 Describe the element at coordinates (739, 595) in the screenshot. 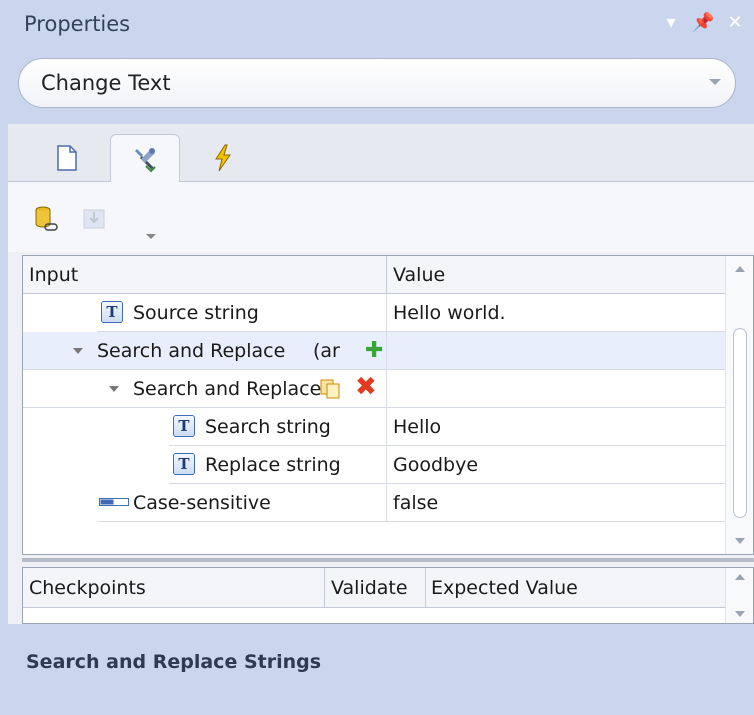

I see `checkpoints-scrollbar` at that location.